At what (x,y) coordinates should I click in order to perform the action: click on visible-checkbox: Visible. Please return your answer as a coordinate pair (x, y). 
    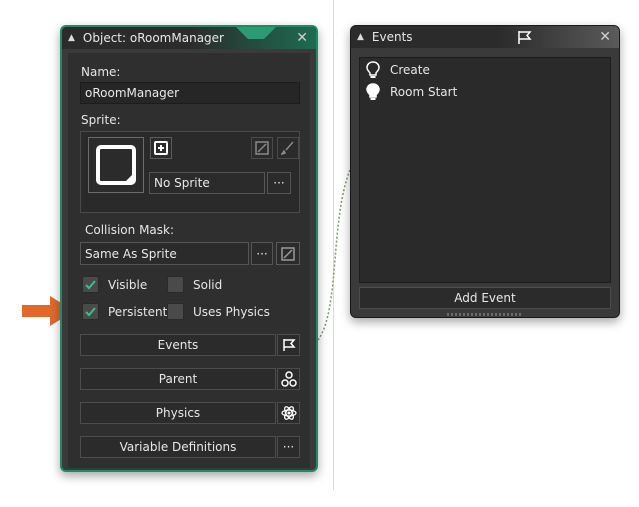
    Looking at the image, I should click on (114, 284).